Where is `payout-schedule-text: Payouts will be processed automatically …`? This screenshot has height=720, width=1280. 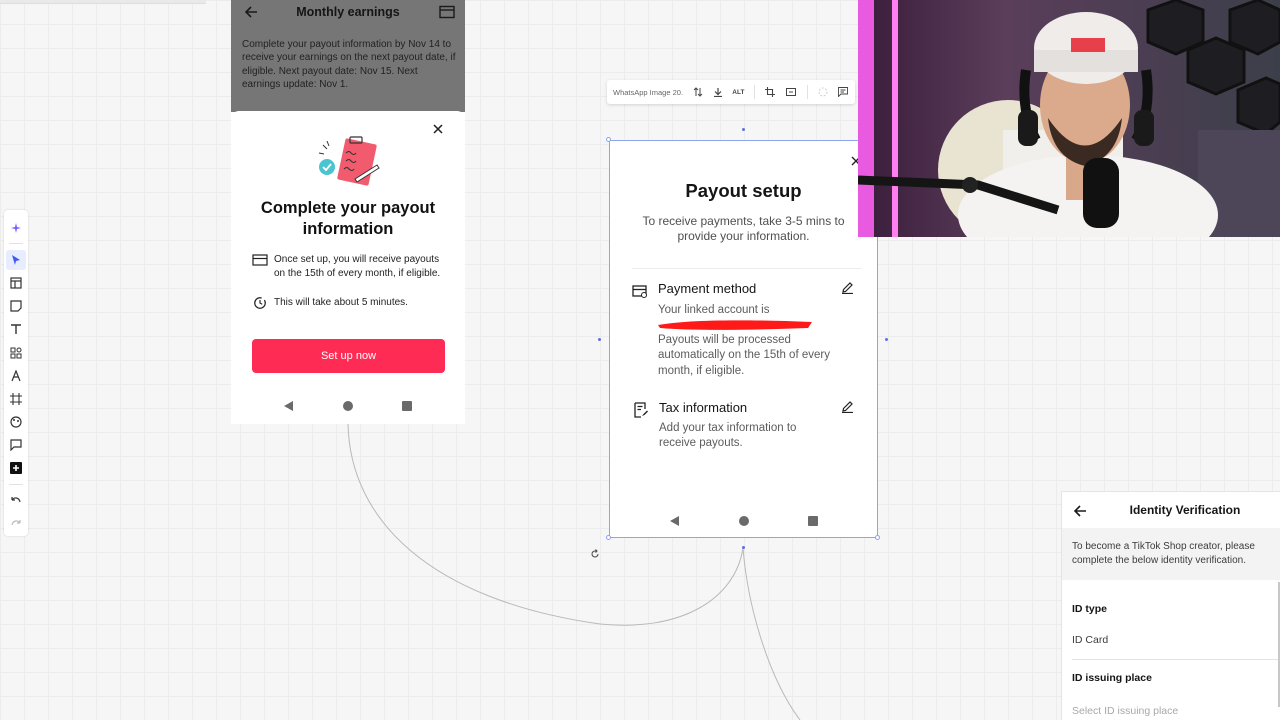
payout-schedule-text: Payouts will be processed automatically … is located at coordinates (744, 355).